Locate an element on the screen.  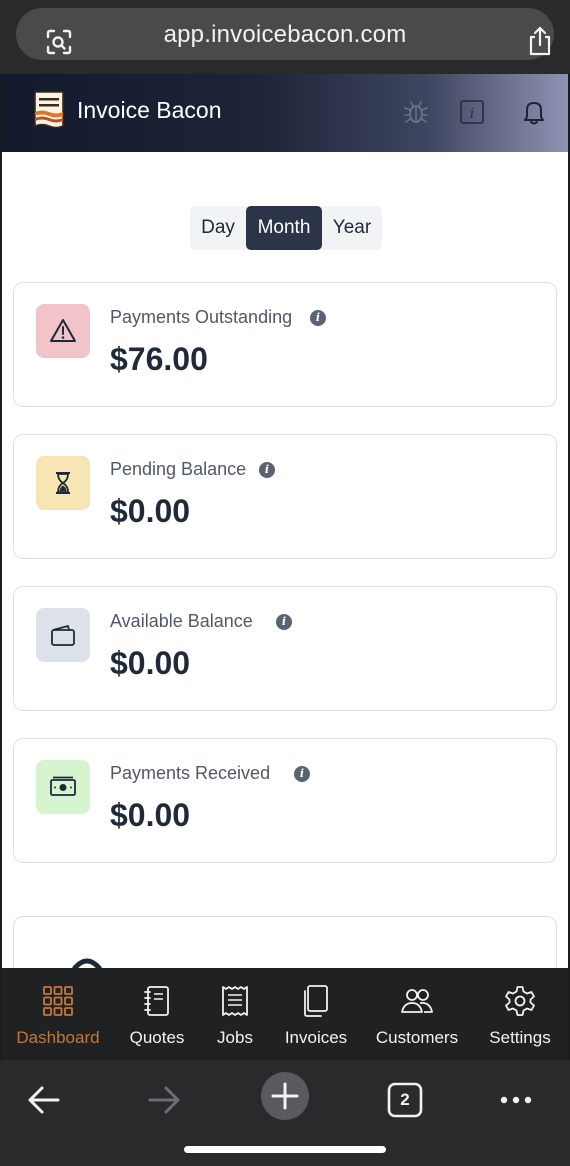
tab-label: Quotes is located at coordinates (157, 1037).